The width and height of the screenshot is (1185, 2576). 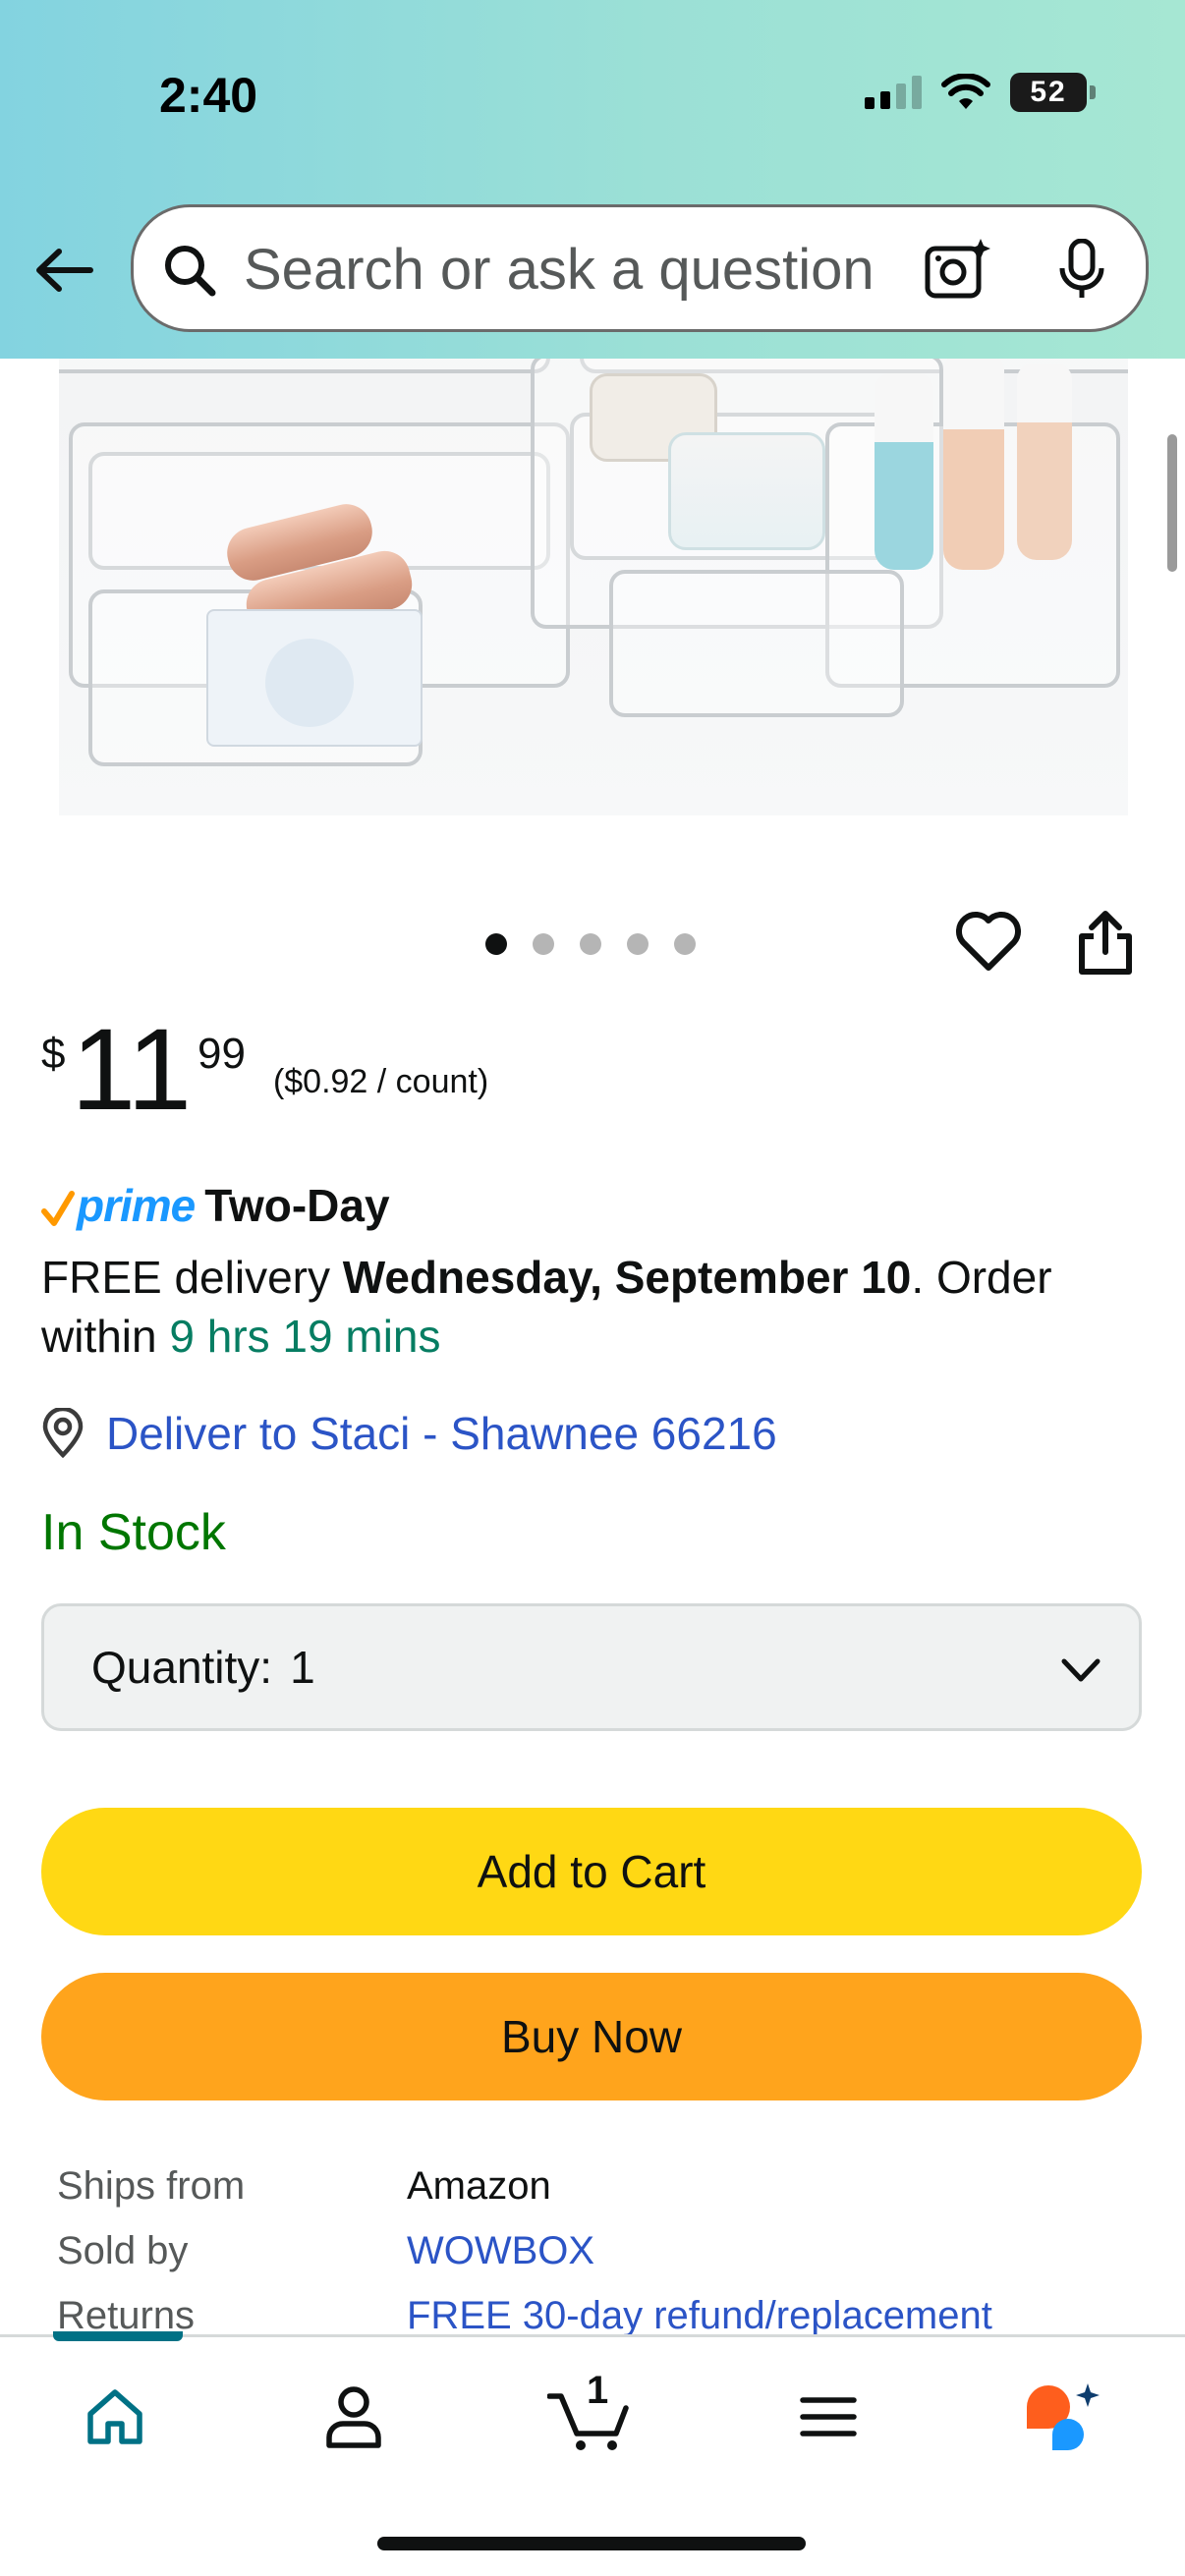 I want to click on search-icon, so click(x=191, y=271).